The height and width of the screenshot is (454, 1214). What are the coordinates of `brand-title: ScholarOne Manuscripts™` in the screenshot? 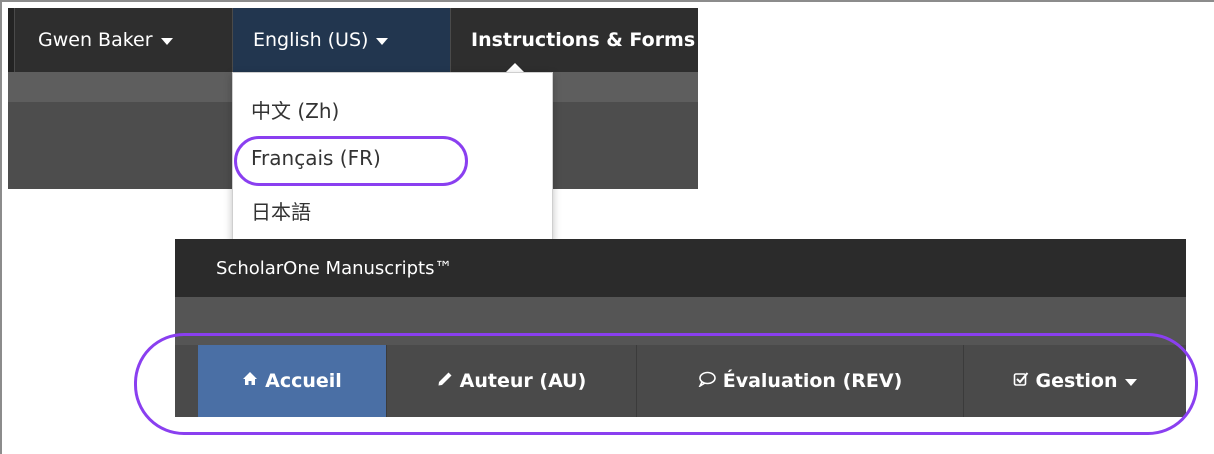 It's located at (334, 268).